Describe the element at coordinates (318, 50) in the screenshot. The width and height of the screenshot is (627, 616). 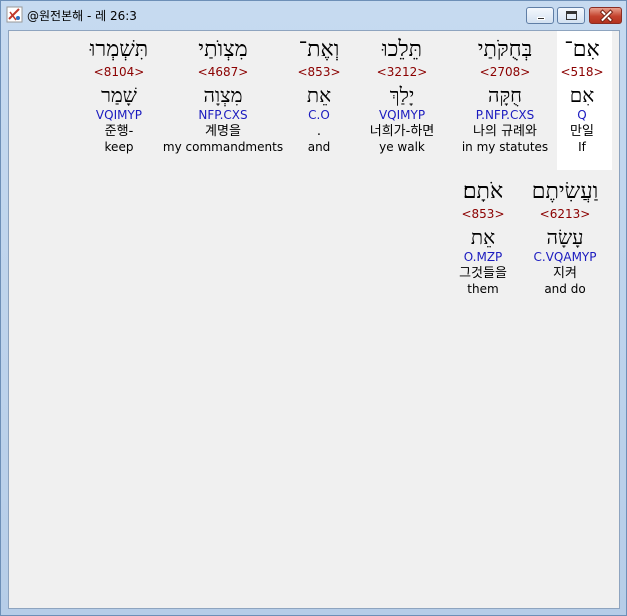
I see `hebrew-word: וְאֶת־` at that location.